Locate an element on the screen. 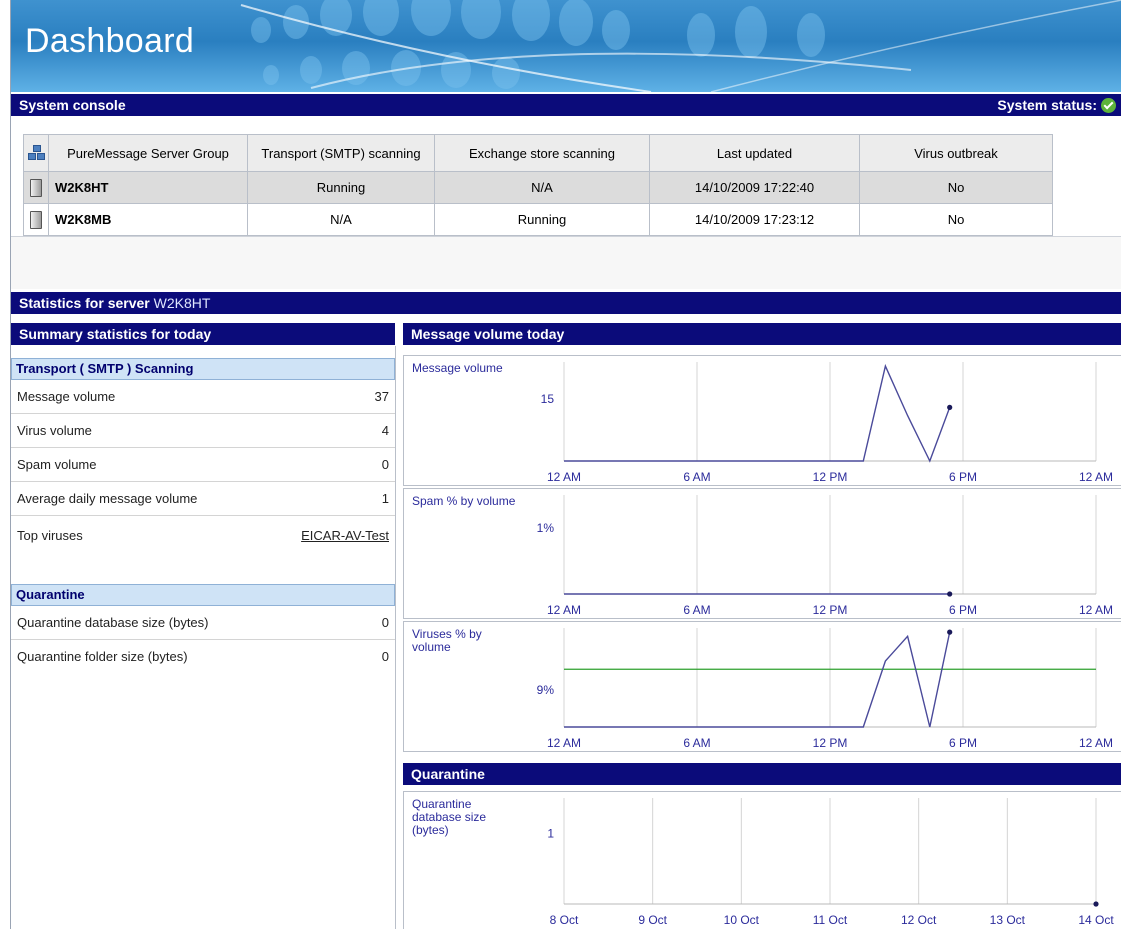 The width and height of the screenshot is (1121, 930). stat-value: 1 is located at coordinates (385, 498).